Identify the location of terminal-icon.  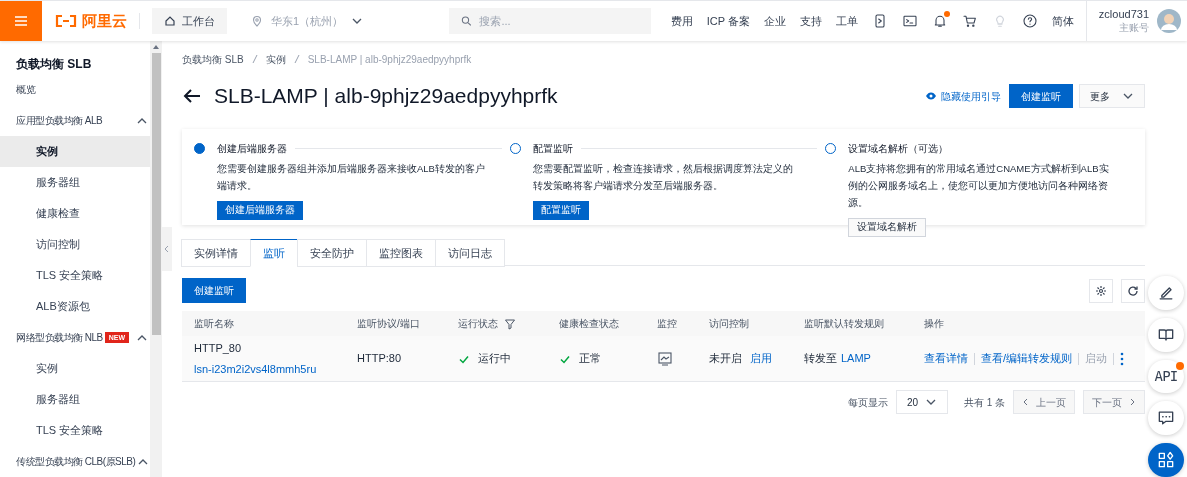
(909, 21).